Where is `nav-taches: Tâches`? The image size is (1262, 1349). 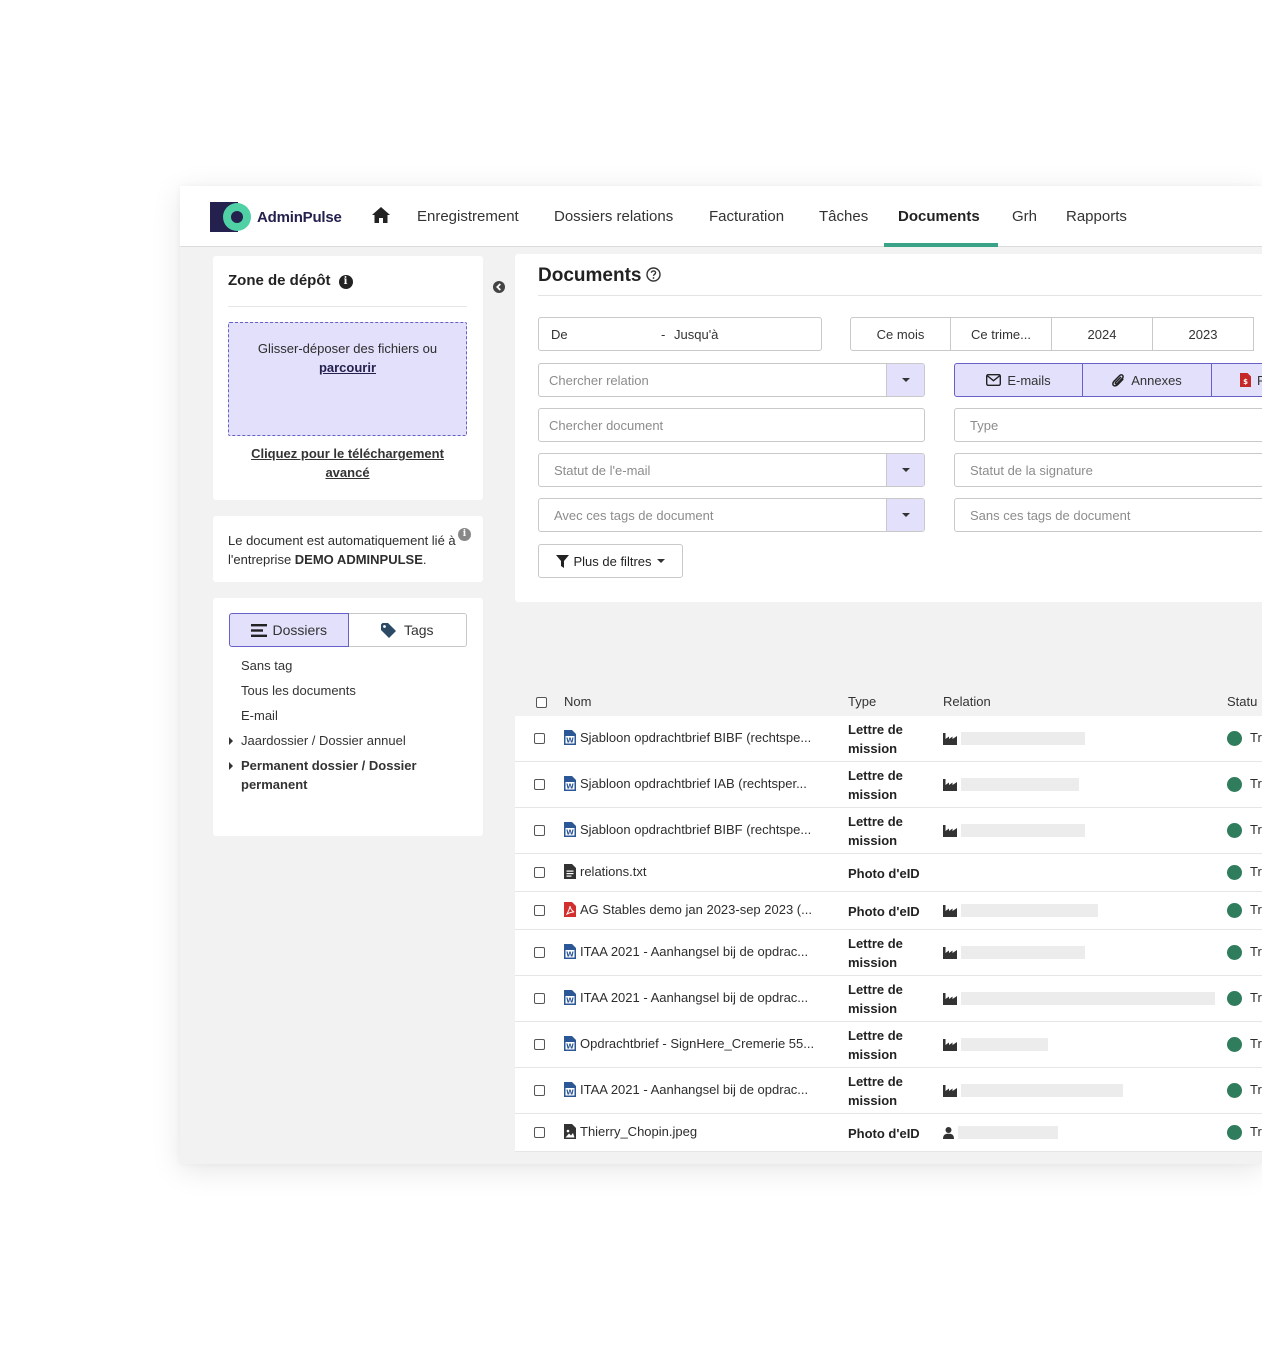
nav-taches: Tâches is located at coordinates (843, 216).